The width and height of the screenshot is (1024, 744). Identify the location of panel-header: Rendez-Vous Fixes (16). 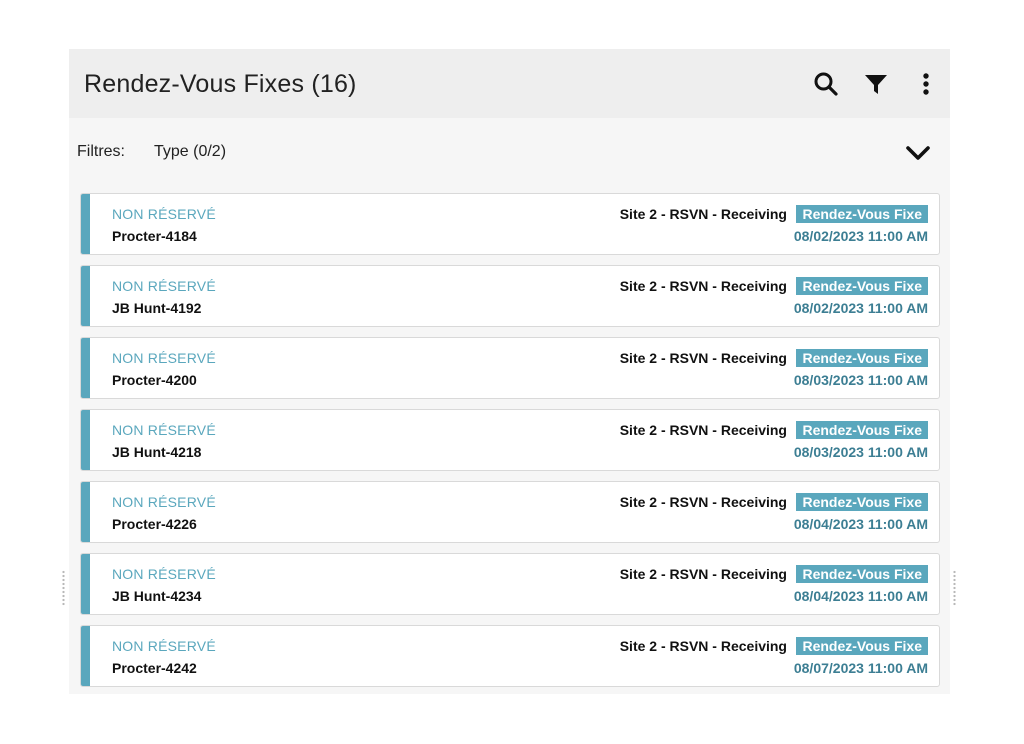
(509, 83).